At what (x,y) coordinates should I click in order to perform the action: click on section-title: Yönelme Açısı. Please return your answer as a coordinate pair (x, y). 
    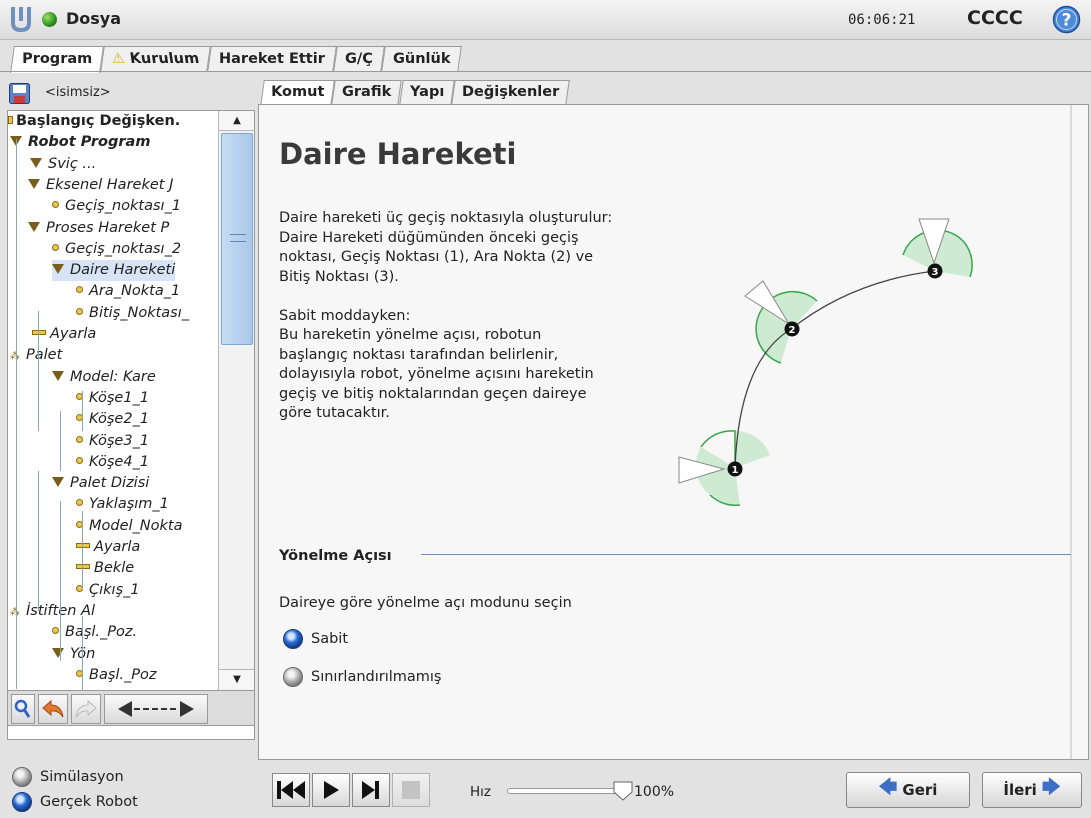
    Looking at the image, I should click on (335, 556).